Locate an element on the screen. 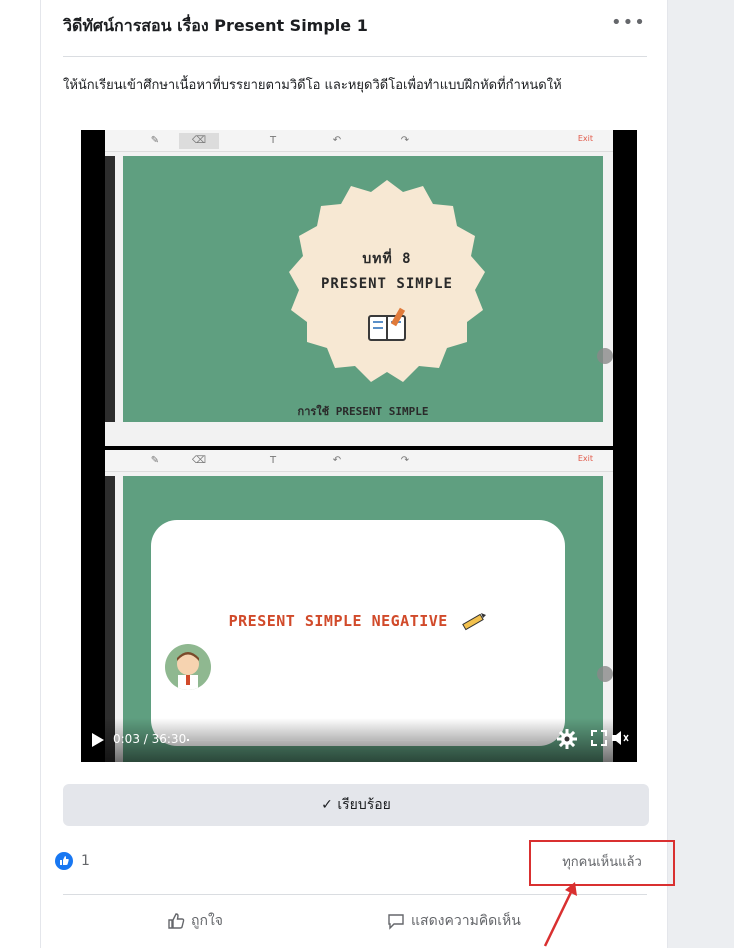 Image resolution: width=734 pixels, height=948 pixels. slide-heading: PRESENT SIMPLE NEGATIVE is located at coordinates (358, 621).